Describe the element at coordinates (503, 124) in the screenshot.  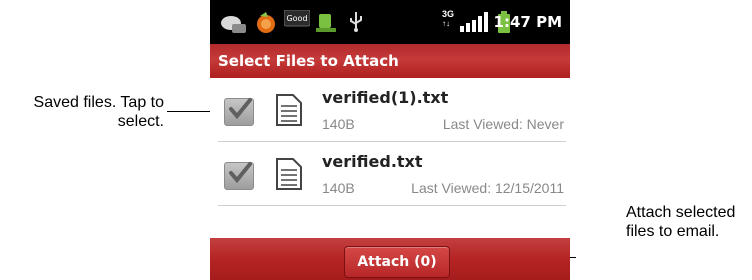
I see `file-last-viewed: Last Viewed: Never` at that location.